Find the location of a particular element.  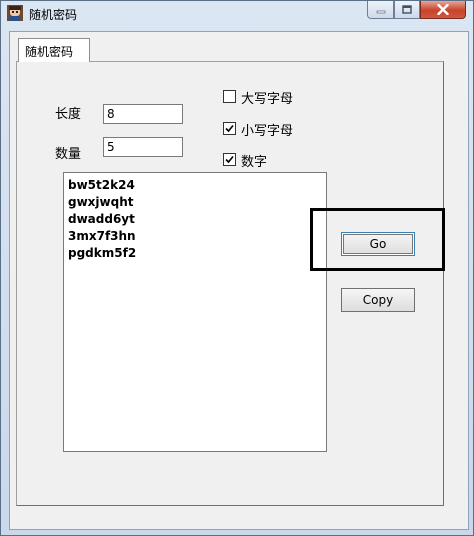

go-button-label: Go is located at coordinates (378, 244).